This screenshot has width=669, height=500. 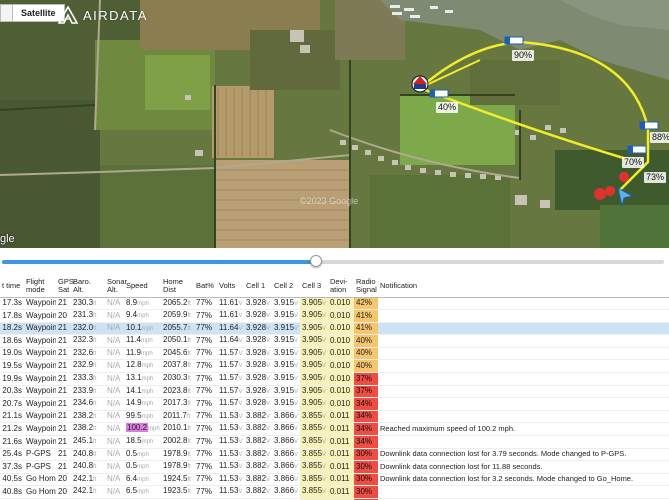 I want to click on cell-dev: 0.011, so click(x=341, y=467).